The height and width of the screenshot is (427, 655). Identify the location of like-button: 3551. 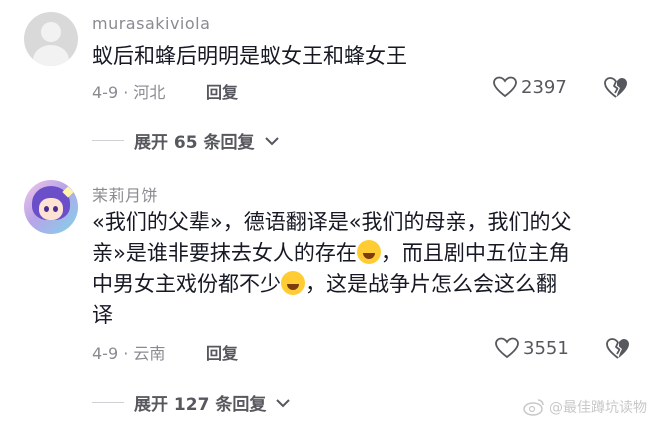
(532, 348).